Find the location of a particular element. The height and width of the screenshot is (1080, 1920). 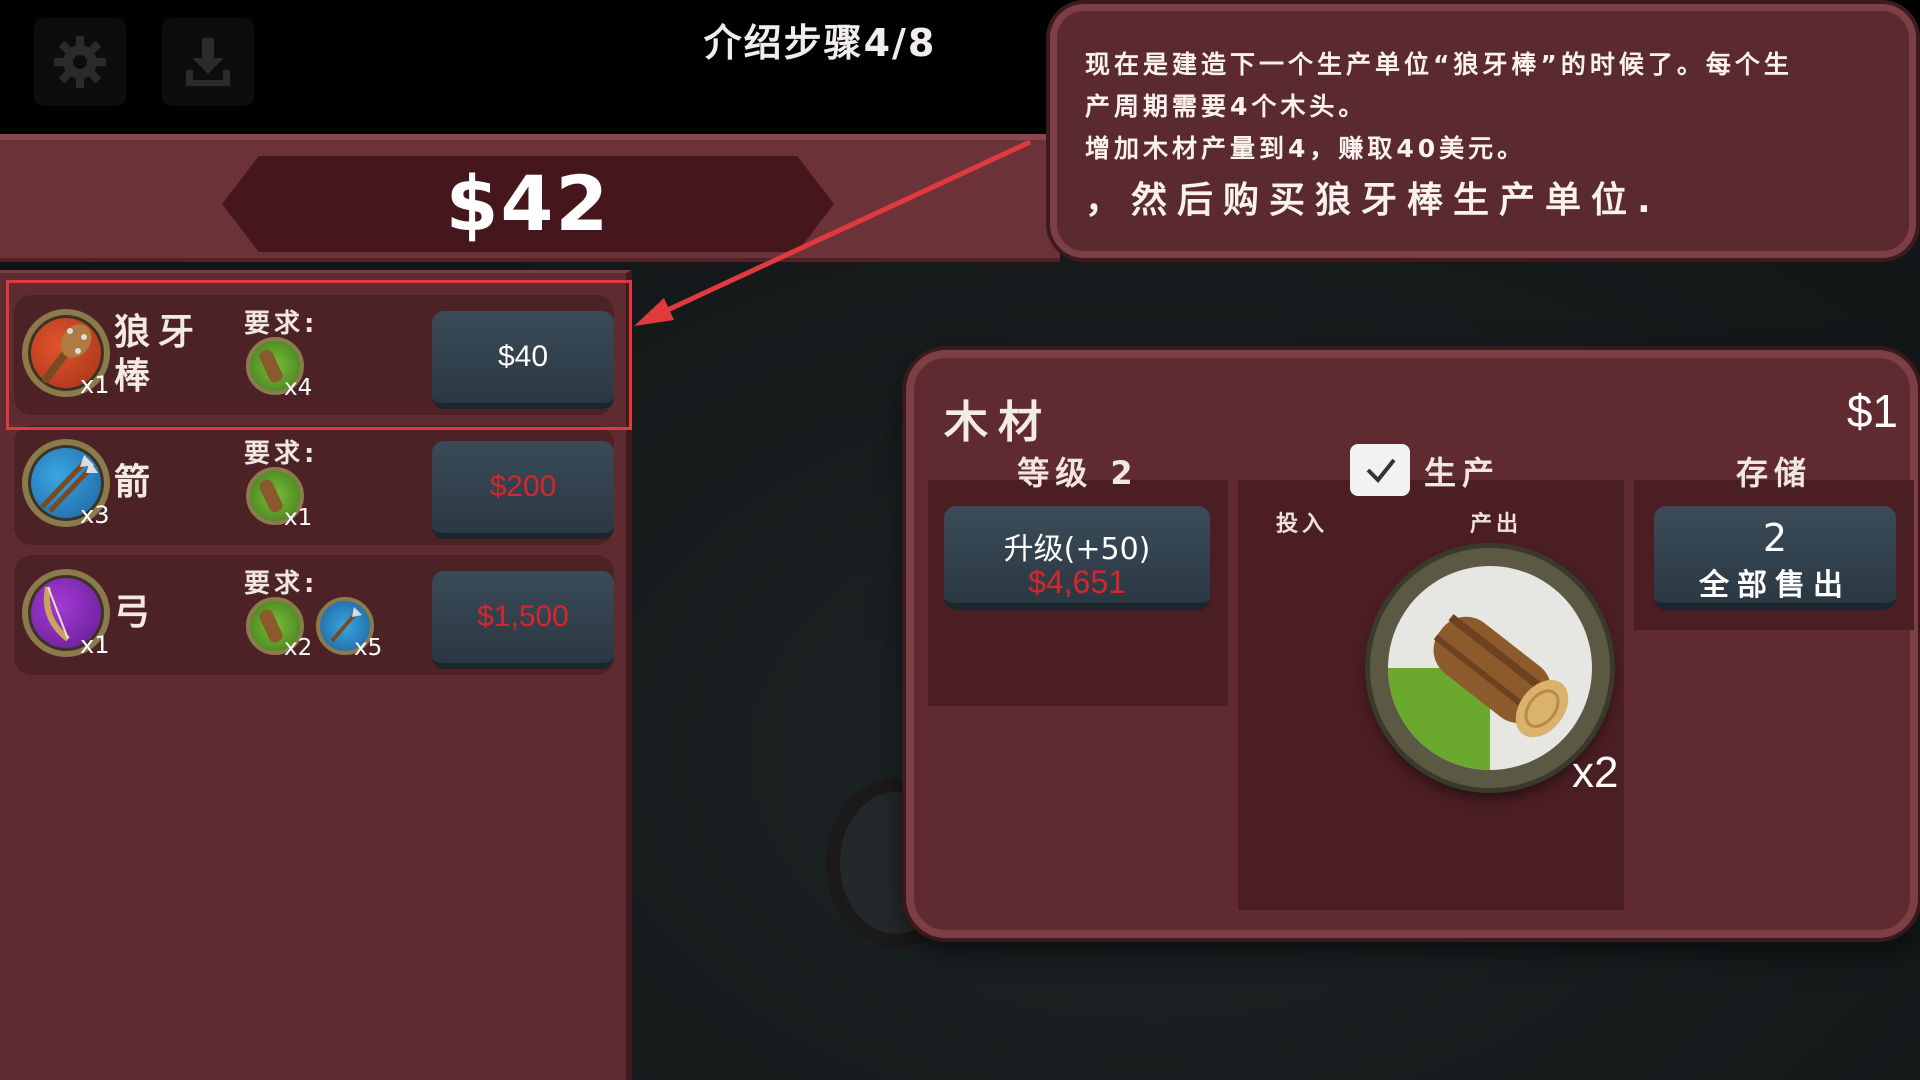

tooltip-line: ，然后购买狼牙棒生产单位. is located at coordinates (1373, 200).